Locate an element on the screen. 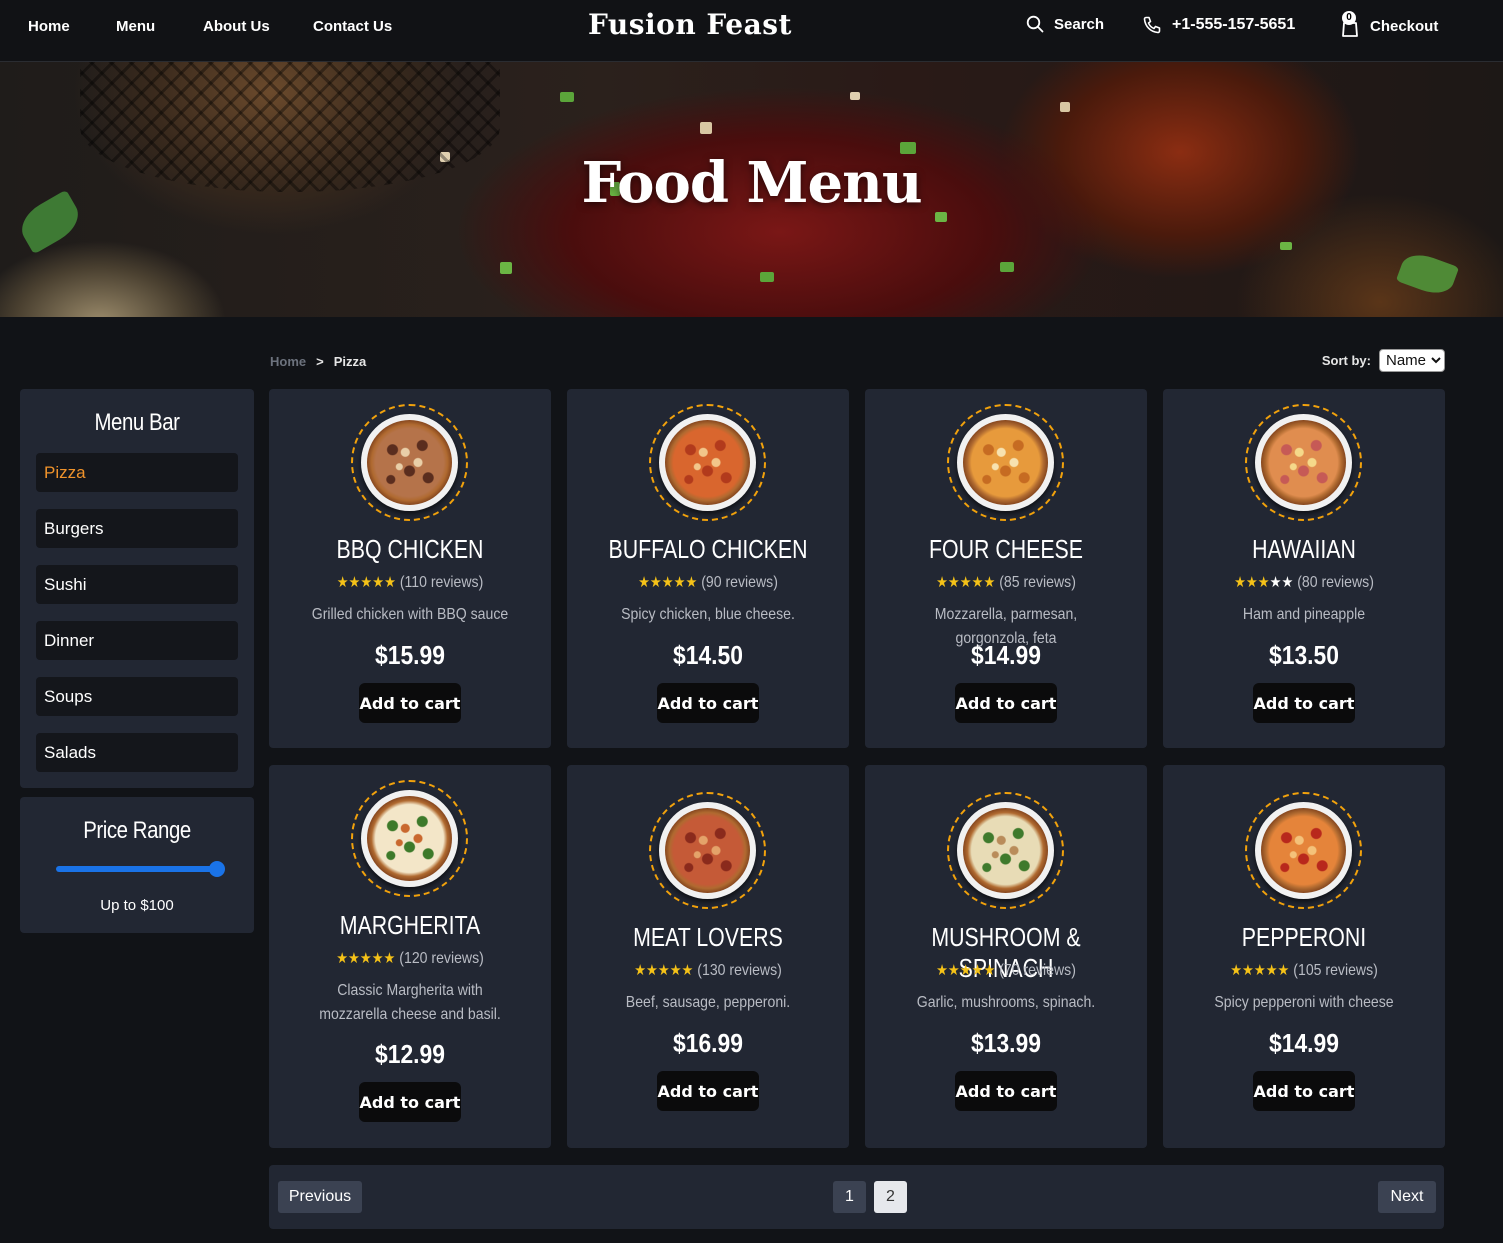  sidebar-item-burgers: Burgers is located at coordinates (137, 528).